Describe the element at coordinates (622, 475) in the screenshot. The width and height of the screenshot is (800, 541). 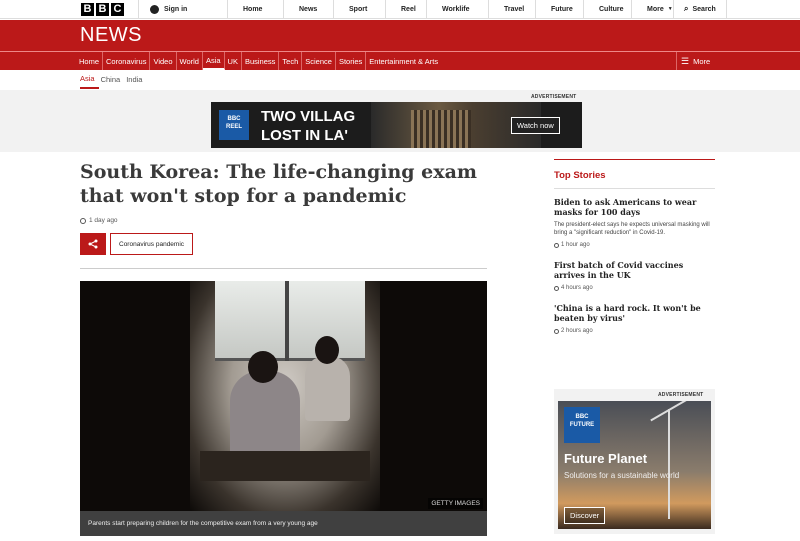
I see `side-ad-subtitle: Solutions for a sustainable world` at that location.